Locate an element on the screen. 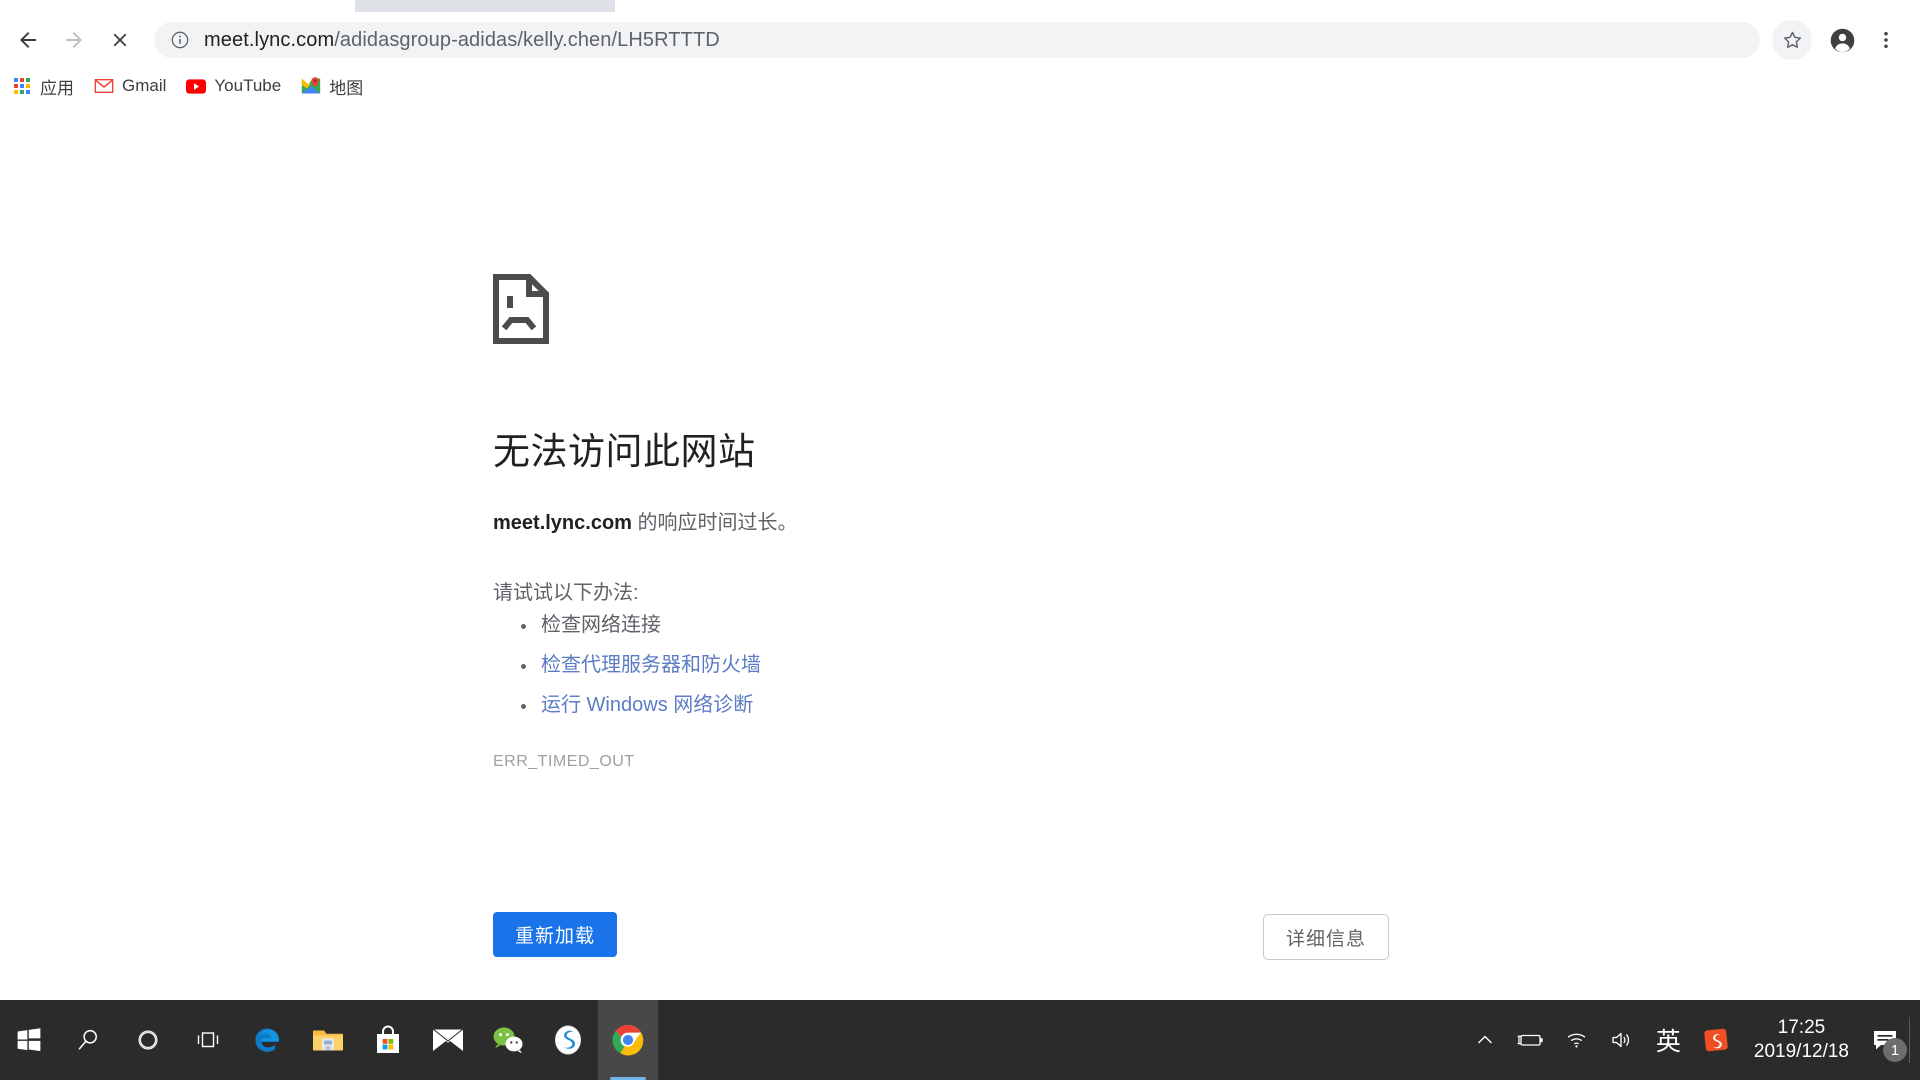 This screenshot has height=1080, width=1920. forward-button is located at coordinates (74, 40).